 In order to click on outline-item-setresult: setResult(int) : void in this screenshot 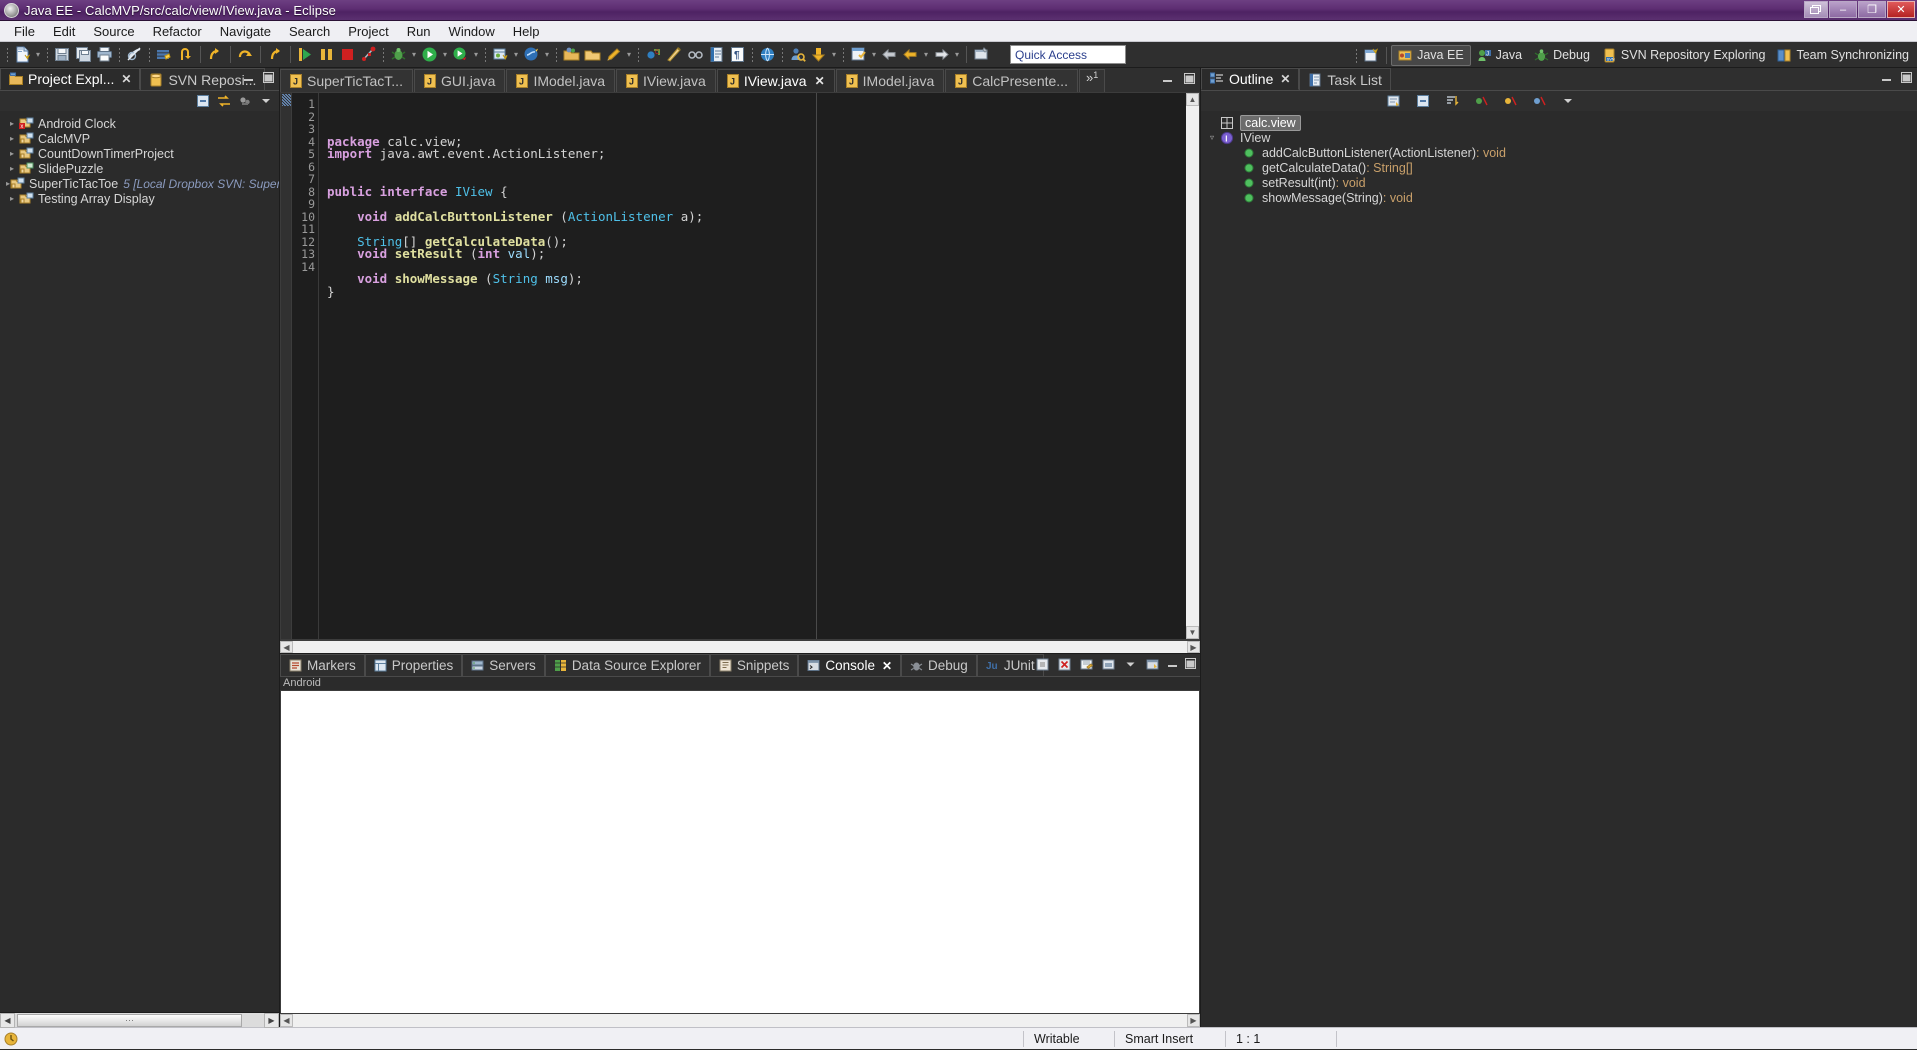, I will do `click(1559, 182)`.